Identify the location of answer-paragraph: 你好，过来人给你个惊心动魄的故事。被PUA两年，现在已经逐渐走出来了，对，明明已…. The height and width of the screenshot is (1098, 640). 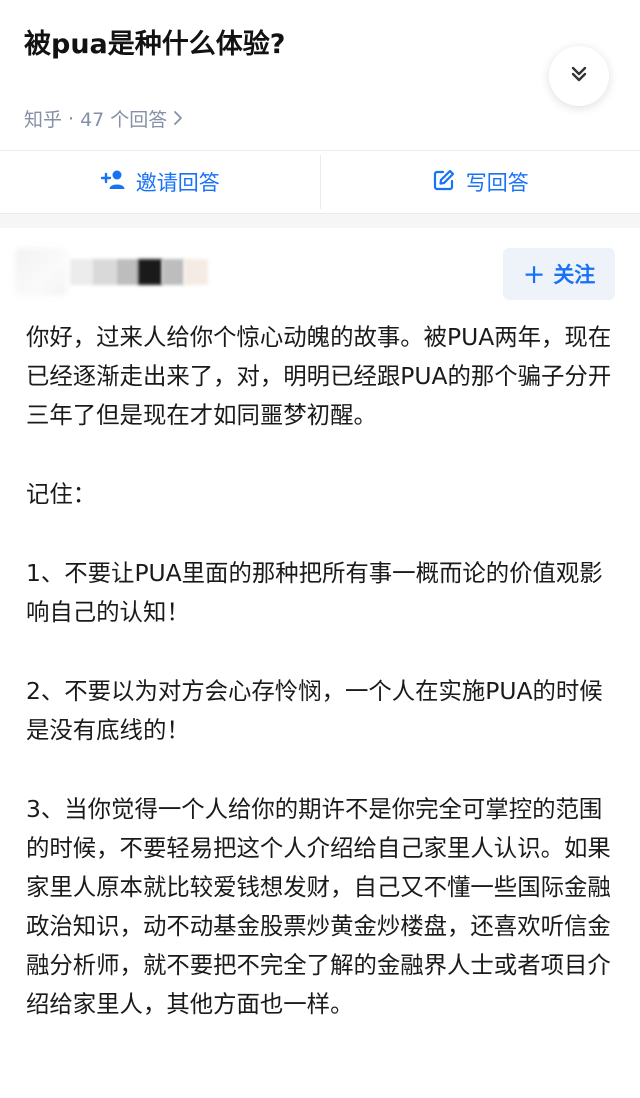
(319, 376).